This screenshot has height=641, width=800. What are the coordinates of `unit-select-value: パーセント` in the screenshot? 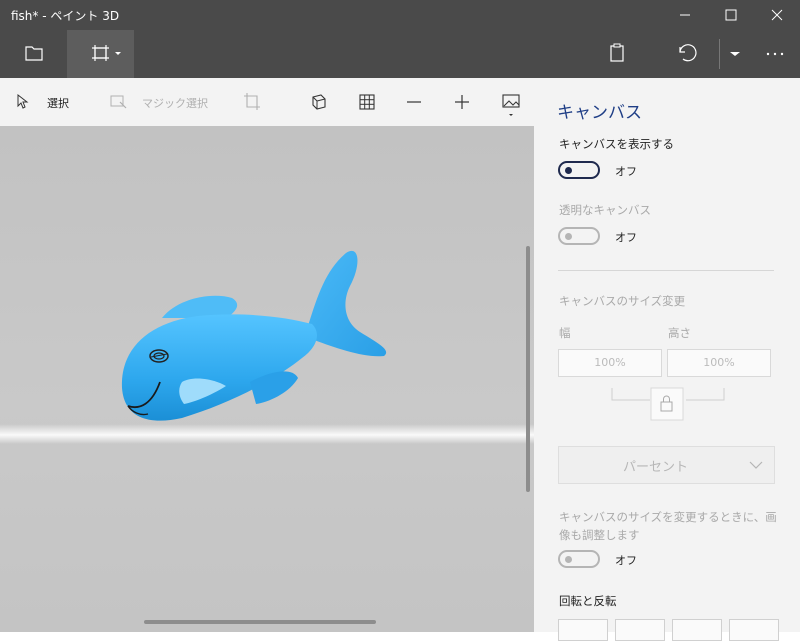 It's located at (656, 467).